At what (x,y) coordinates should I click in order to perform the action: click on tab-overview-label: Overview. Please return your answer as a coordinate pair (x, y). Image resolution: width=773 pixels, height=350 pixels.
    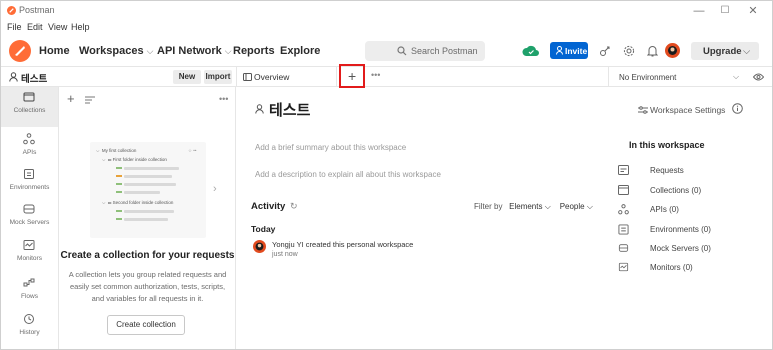
    Looking at the image, I should click on (272, 77).